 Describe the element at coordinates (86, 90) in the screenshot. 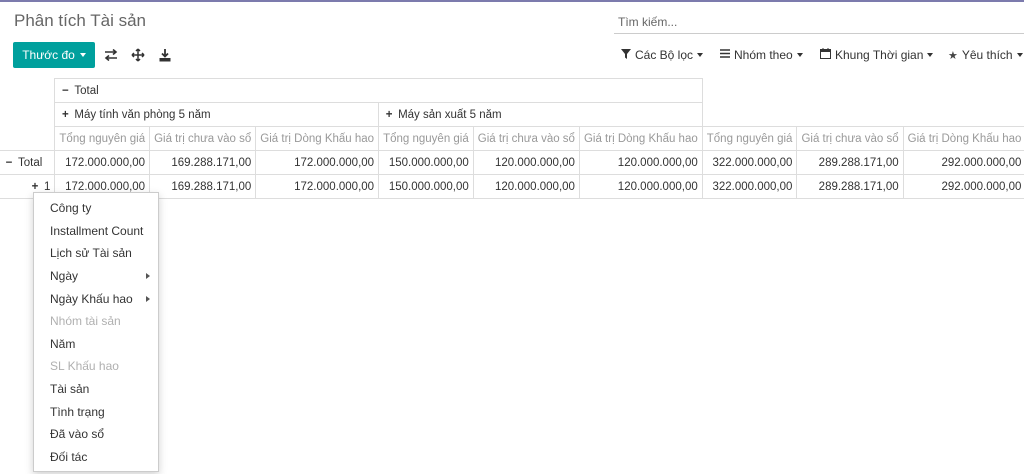

I see `col-header-total-label: Total` at that location.